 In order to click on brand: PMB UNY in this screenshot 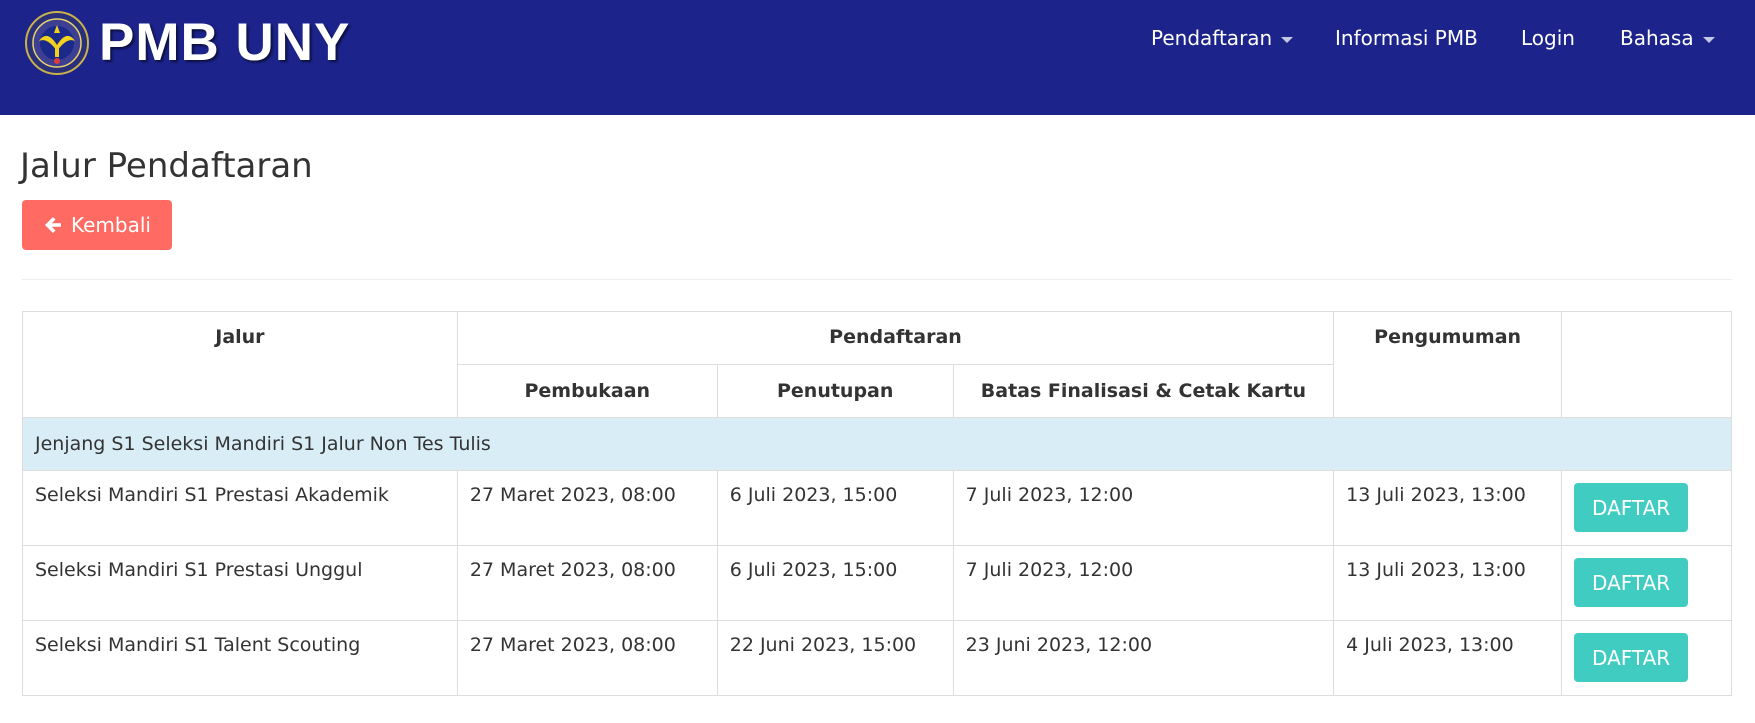, I will do `click(187, 43)`.